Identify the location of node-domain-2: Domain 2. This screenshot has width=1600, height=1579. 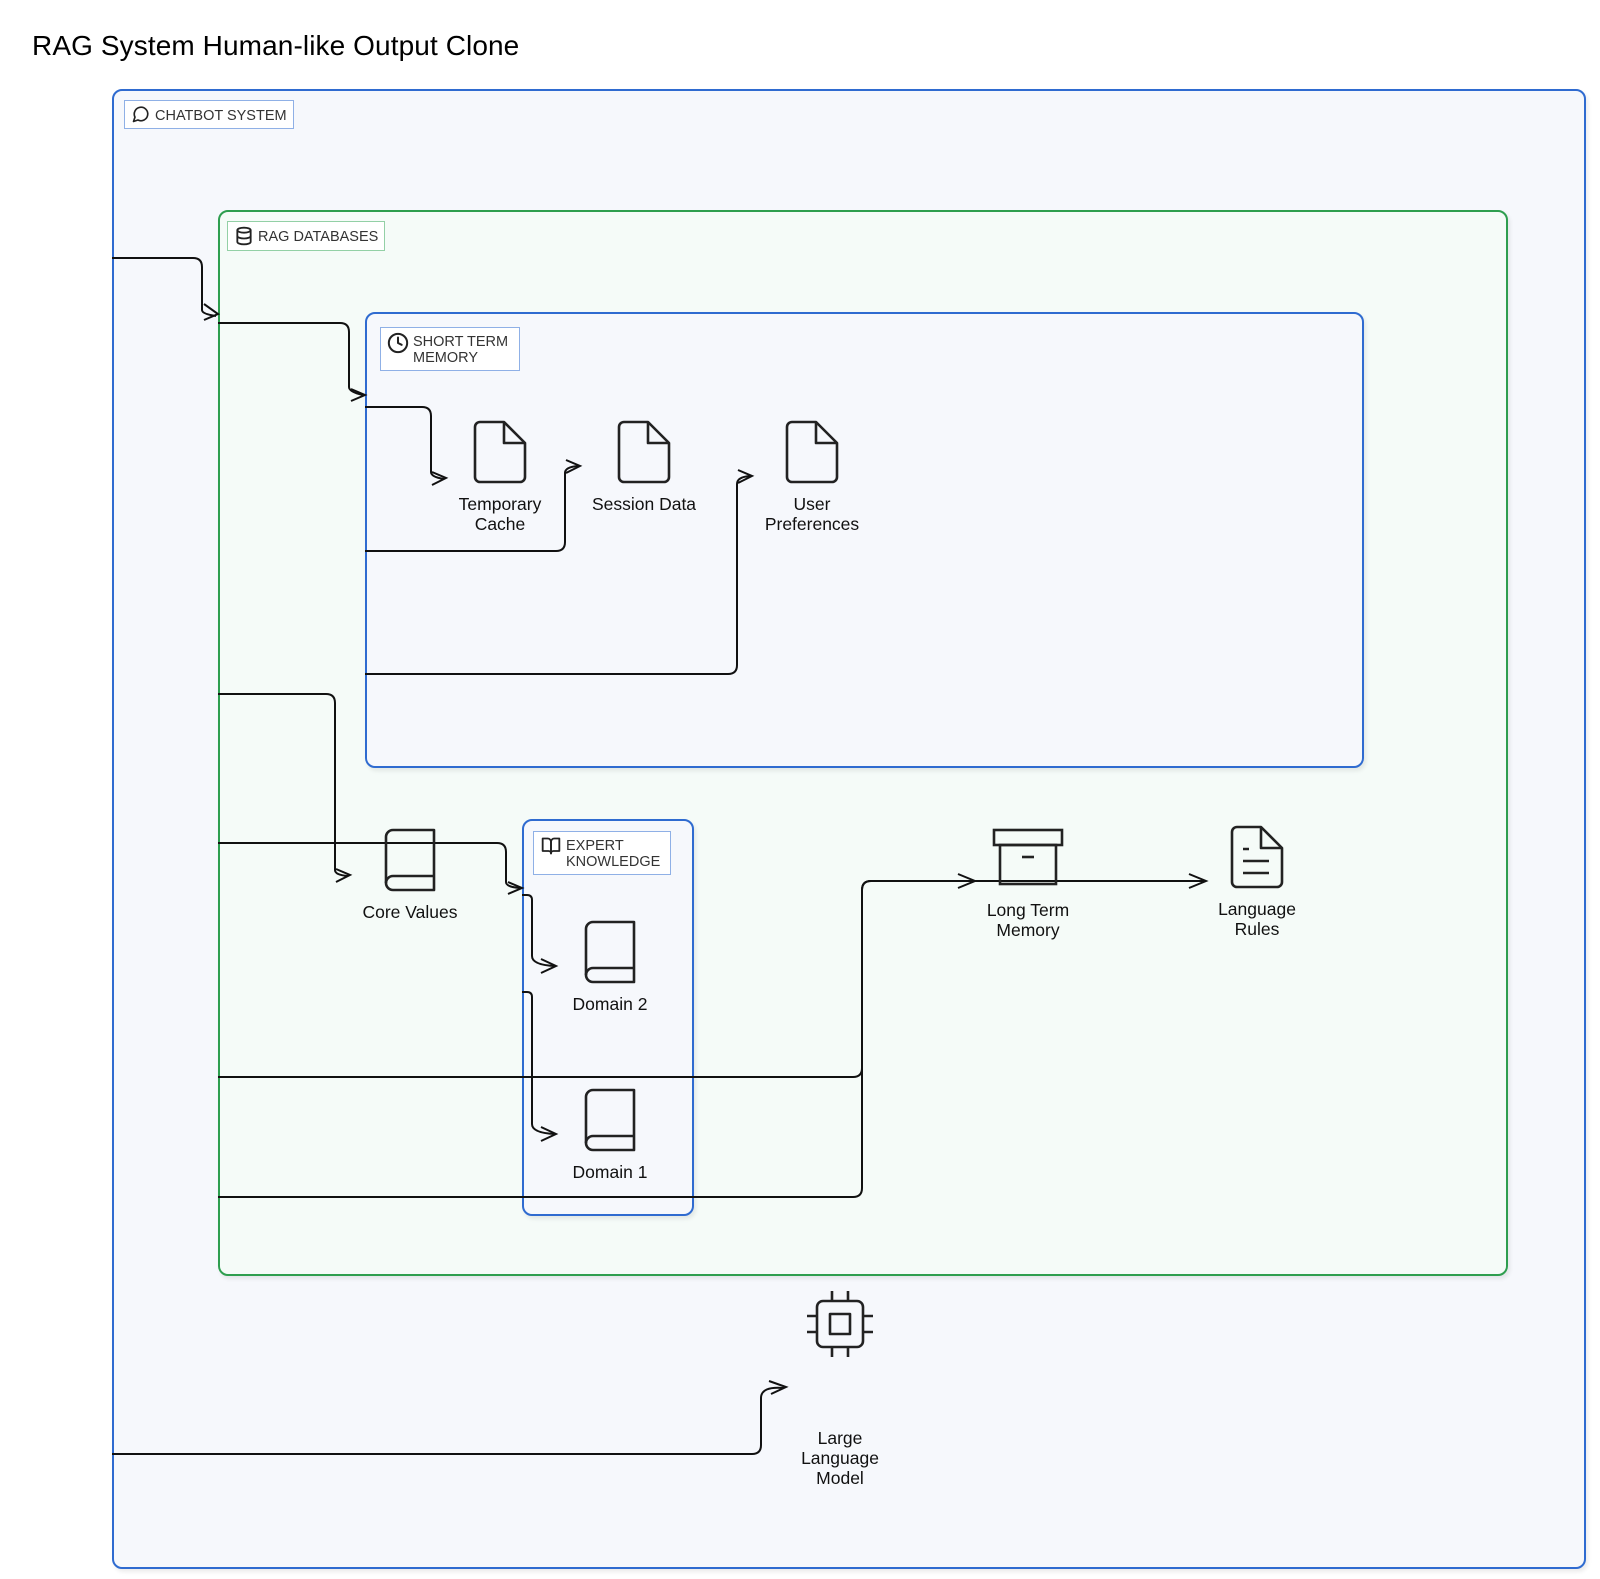
(610, 967).